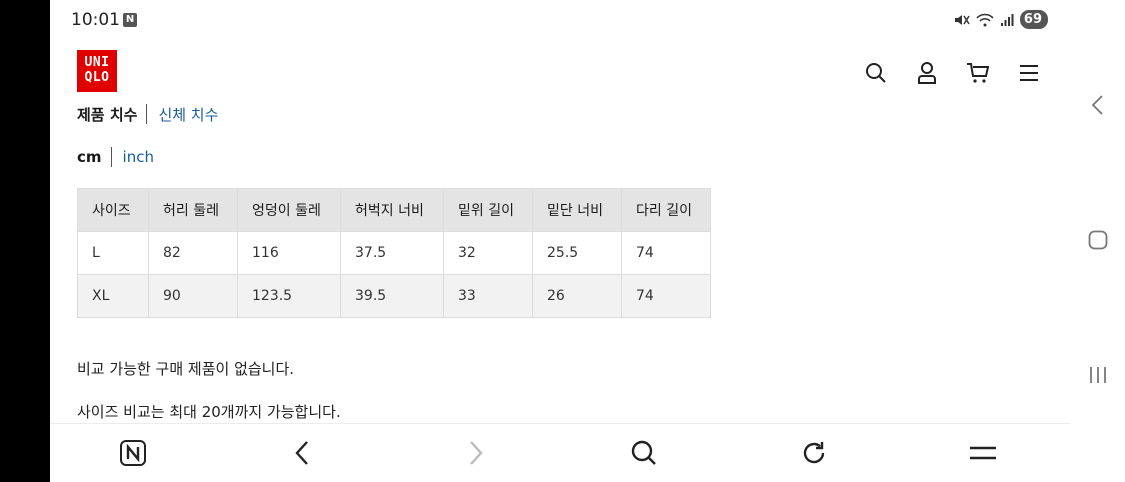 Image resolution: width=1125 pixels, height=482 pixels. I want to click on column-header: 다리 길이, so click(666, 210).